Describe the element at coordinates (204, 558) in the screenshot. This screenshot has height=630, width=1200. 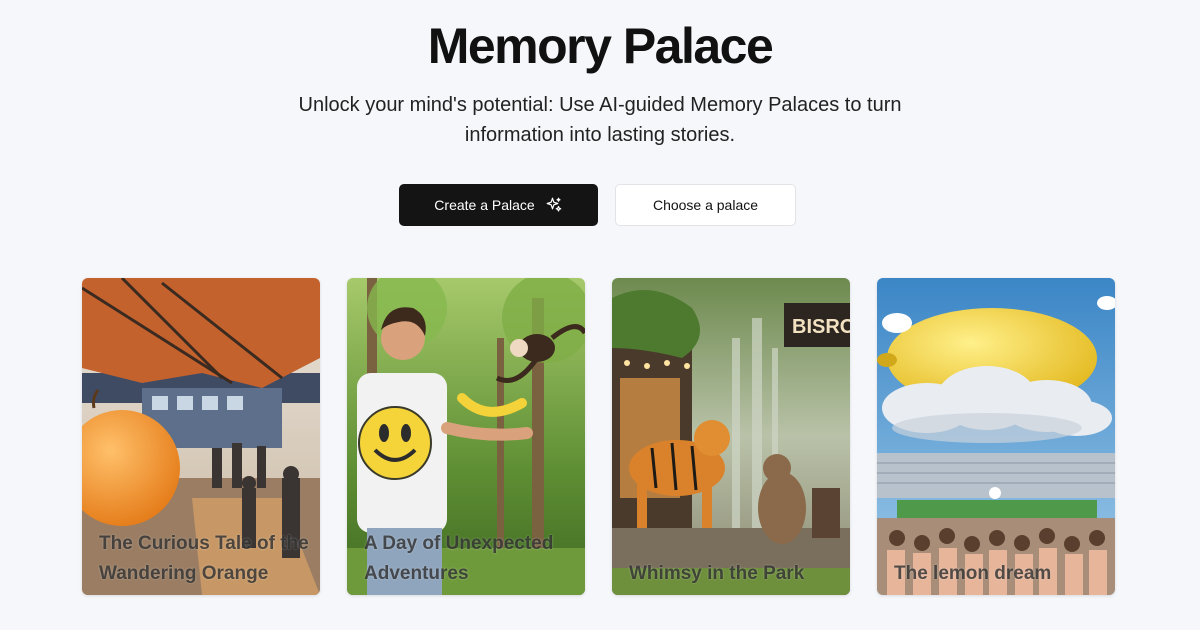
I see `palace-card-title: The Curious Tale of the Wandering Orange` at that location.